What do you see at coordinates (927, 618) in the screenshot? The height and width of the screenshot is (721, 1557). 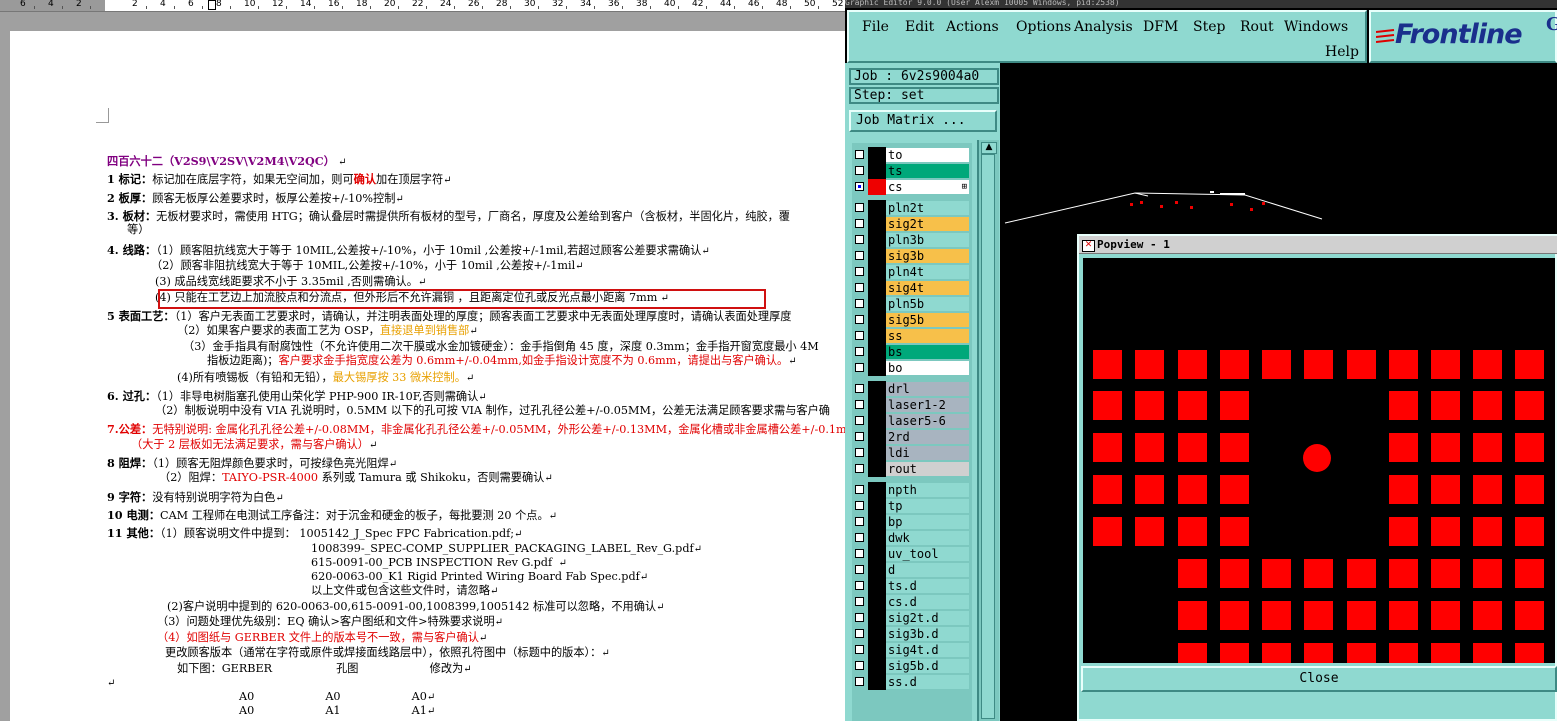 I see `layer-name: sig2t.d` at bounding box center [927, 618].